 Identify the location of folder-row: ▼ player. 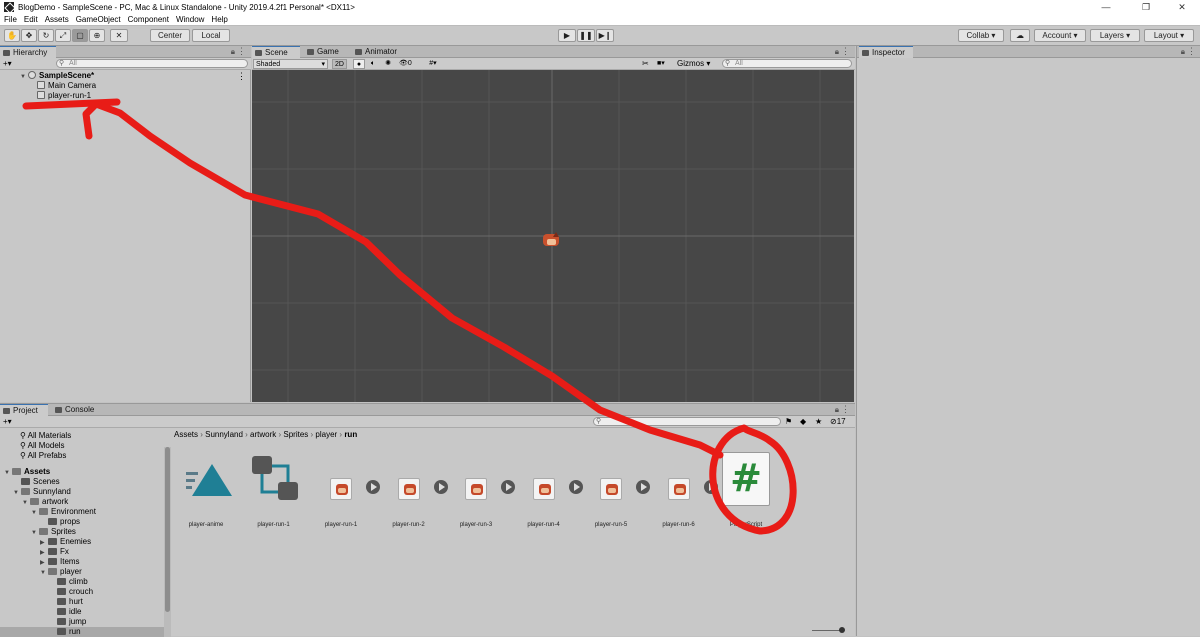
(82, 572).